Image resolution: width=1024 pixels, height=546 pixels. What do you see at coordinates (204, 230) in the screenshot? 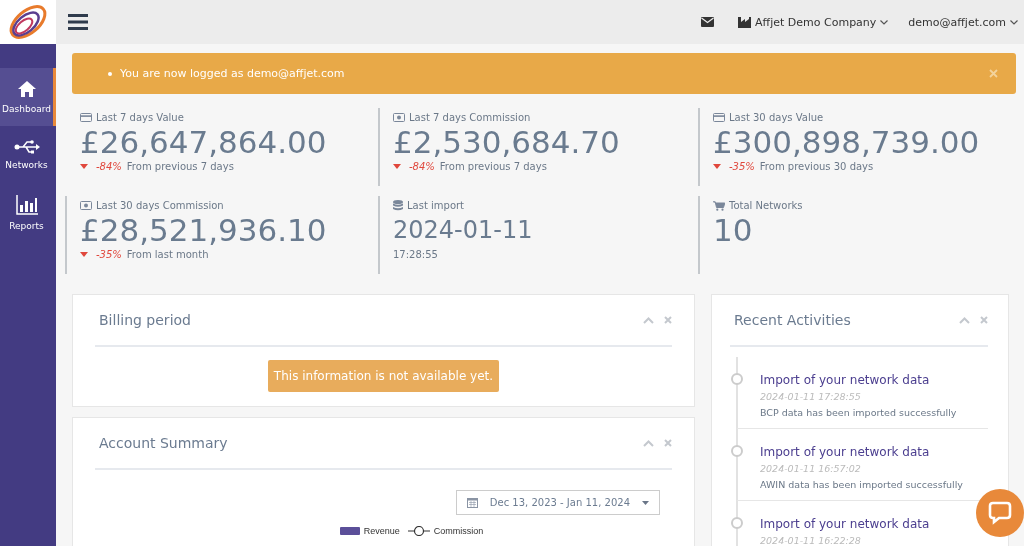
I see `stat-value: £28,521,936.10` at bounding box center [204, 230].